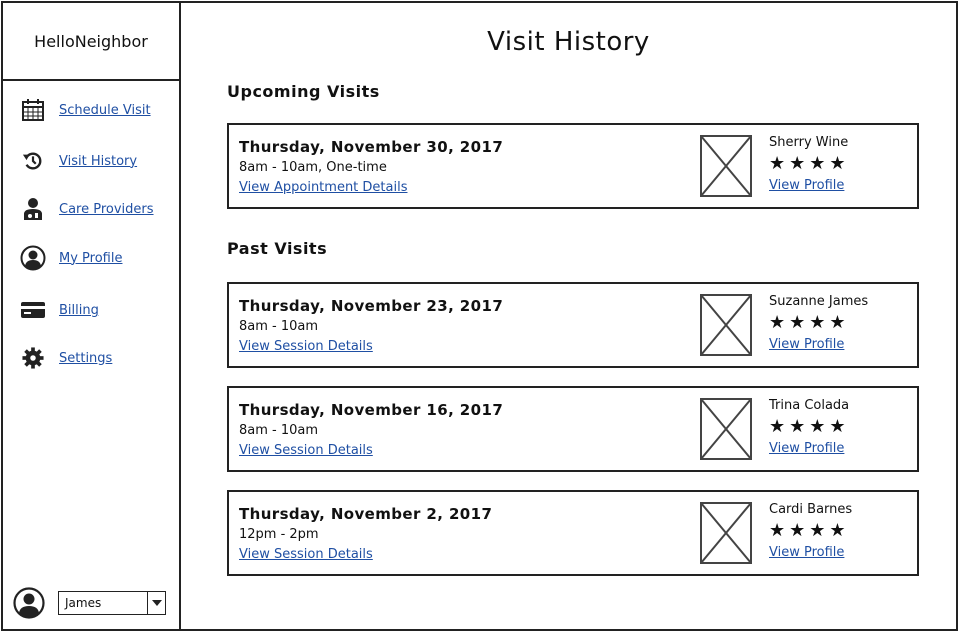 The height and width of the screenshot is (640, 960). I want to click on sidebar-item-label: Visit History, so click(98, 161).